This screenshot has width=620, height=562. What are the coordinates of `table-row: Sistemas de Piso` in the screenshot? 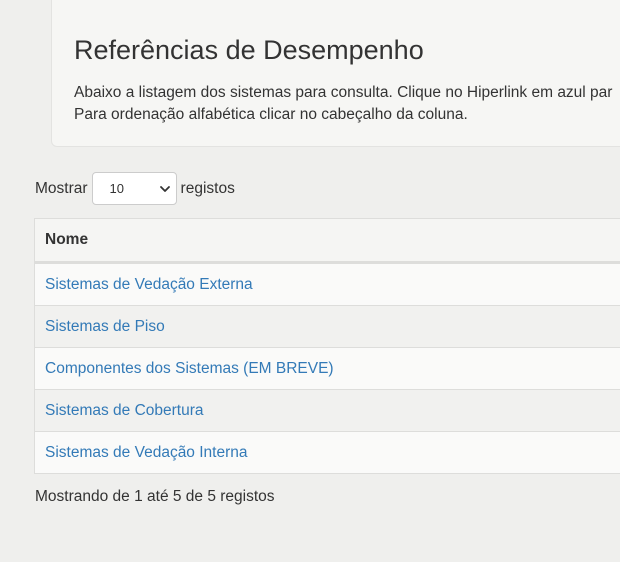 It's located at (327, 326).